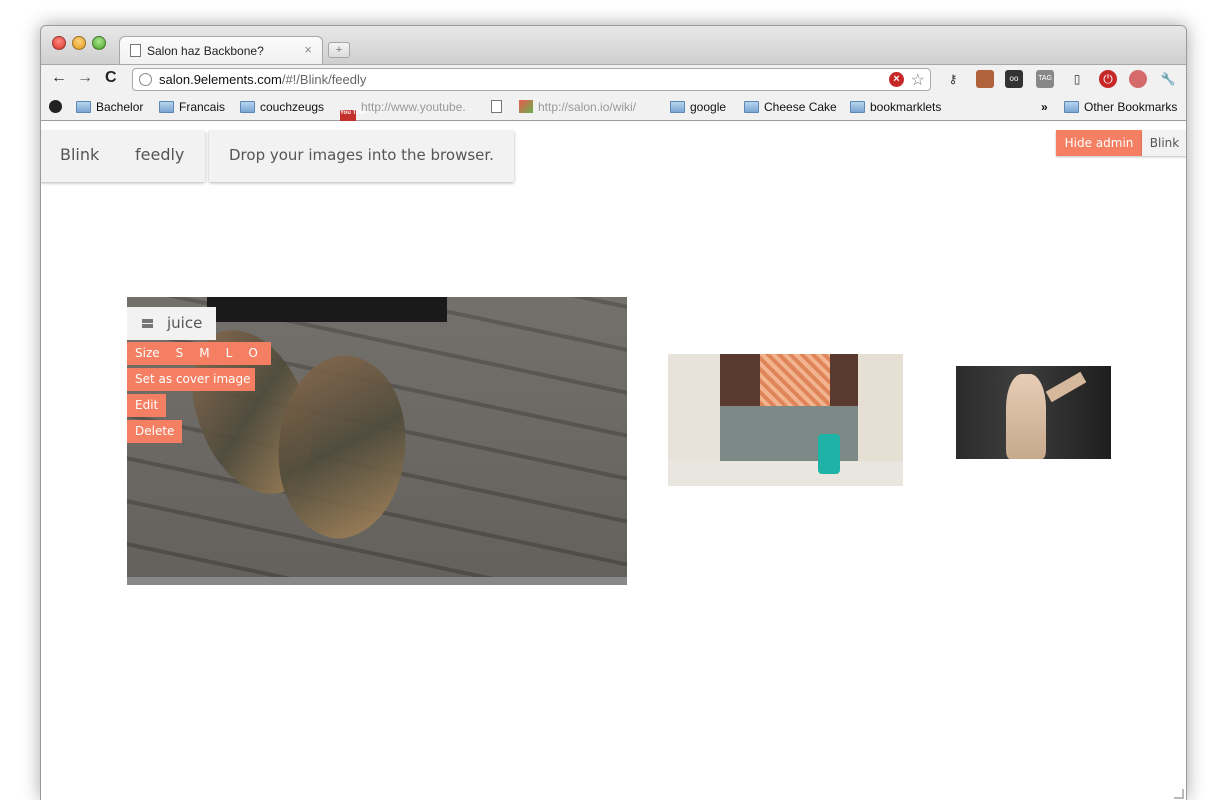 This screenshot has width=1226, height=800. What do you see at coordinates (229, 353) in the screenshot?
I see `size-l-button: L` at bounding box center [229, 353].